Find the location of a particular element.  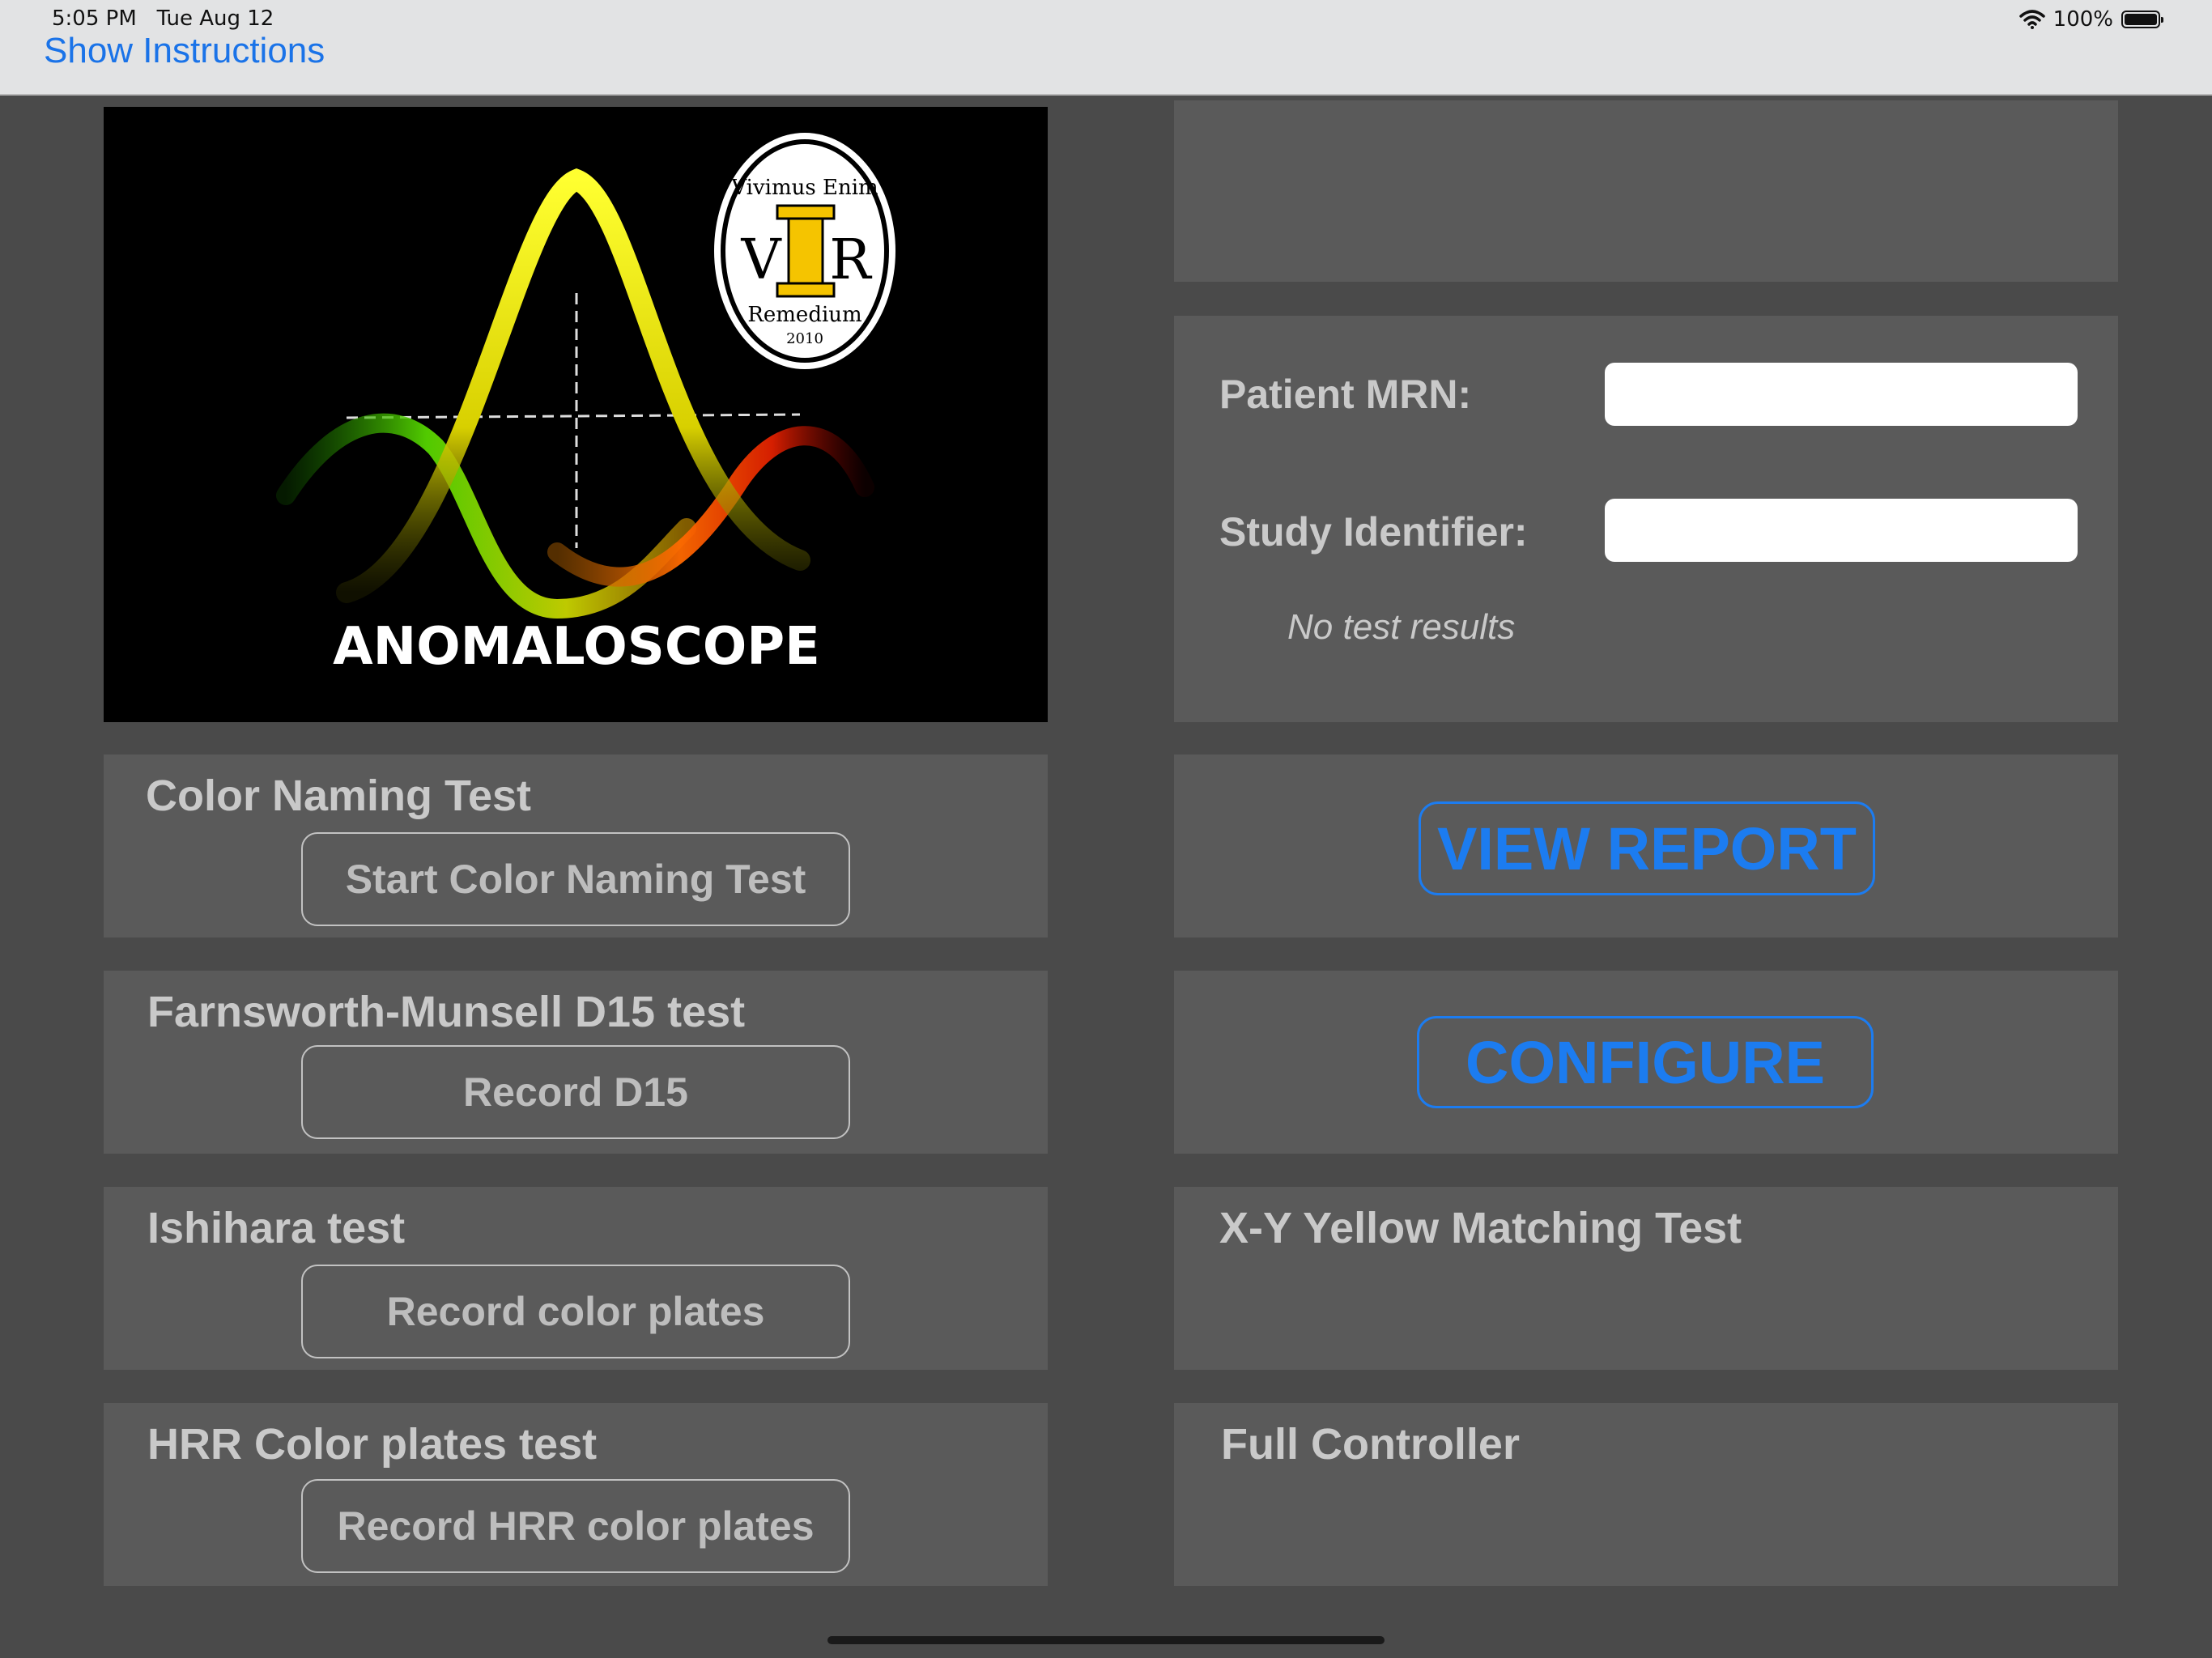

seal-bottom-text: Remedium is located at coordinates (804, 315).